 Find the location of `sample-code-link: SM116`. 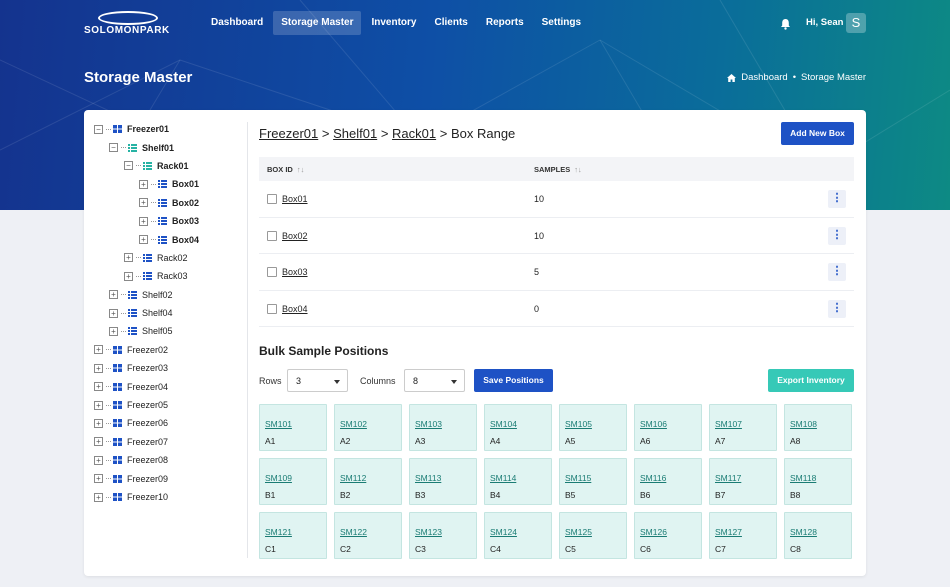

sample-code-link: SM116 is located at coordinates (653, 478).